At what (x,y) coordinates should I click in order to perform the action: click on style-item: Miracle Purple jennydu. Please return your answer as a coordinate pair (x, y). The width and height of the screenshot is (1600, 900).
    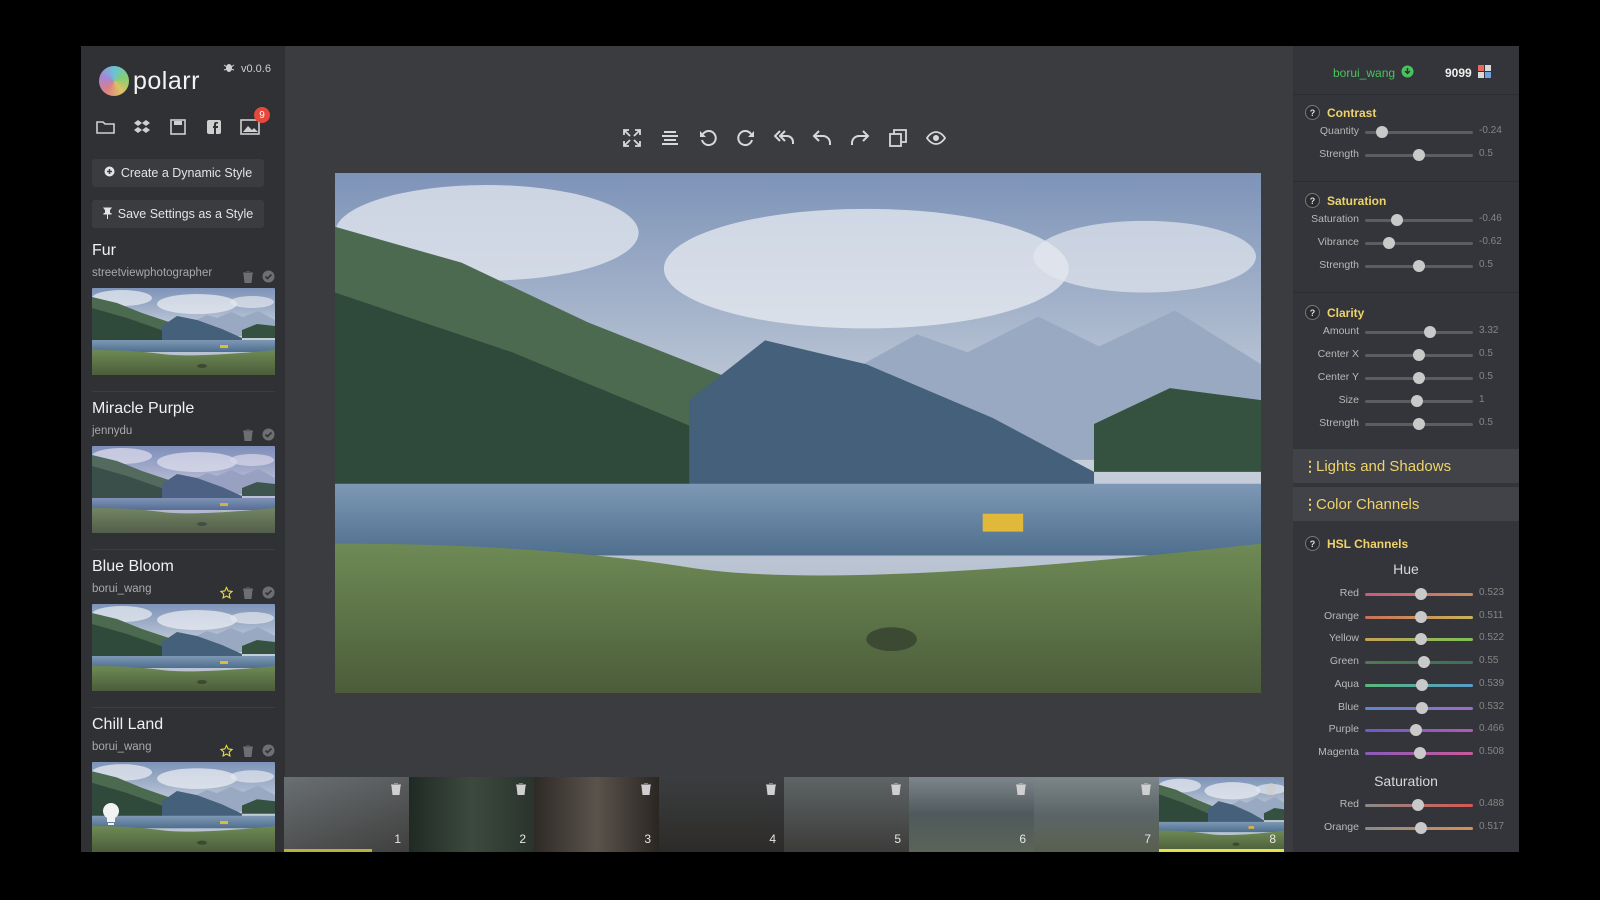
    Looking at the image, I should click on (183, 418).